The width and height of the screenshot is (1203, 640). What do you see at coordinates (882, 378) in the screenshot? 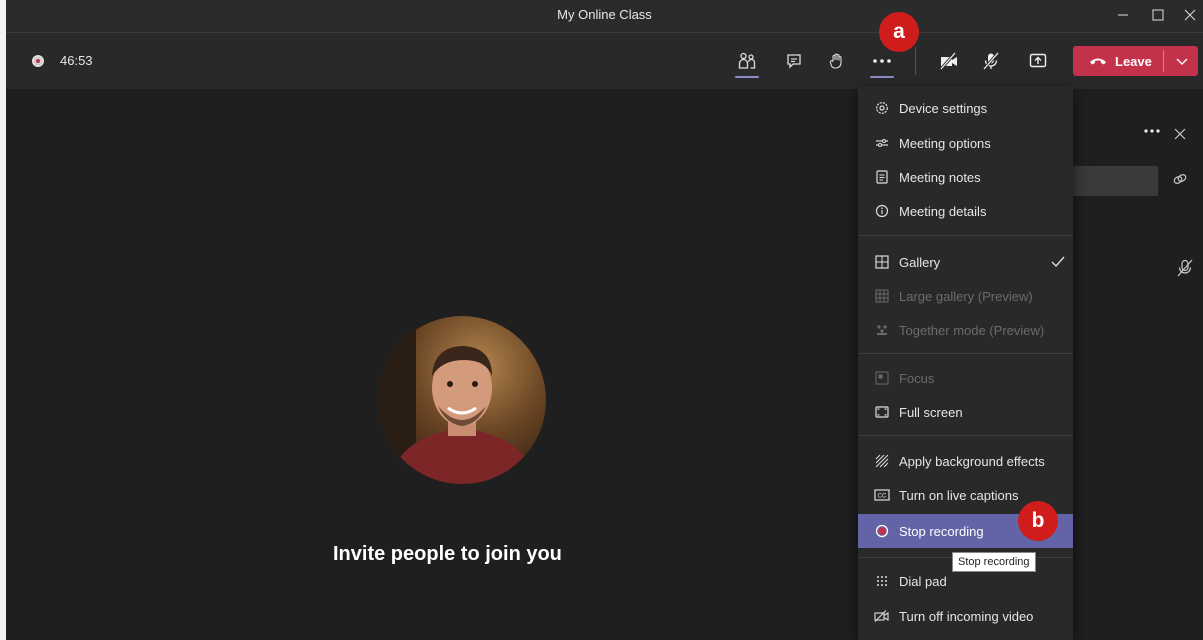
I see `focus-icon` at bounding box center [882, 378].